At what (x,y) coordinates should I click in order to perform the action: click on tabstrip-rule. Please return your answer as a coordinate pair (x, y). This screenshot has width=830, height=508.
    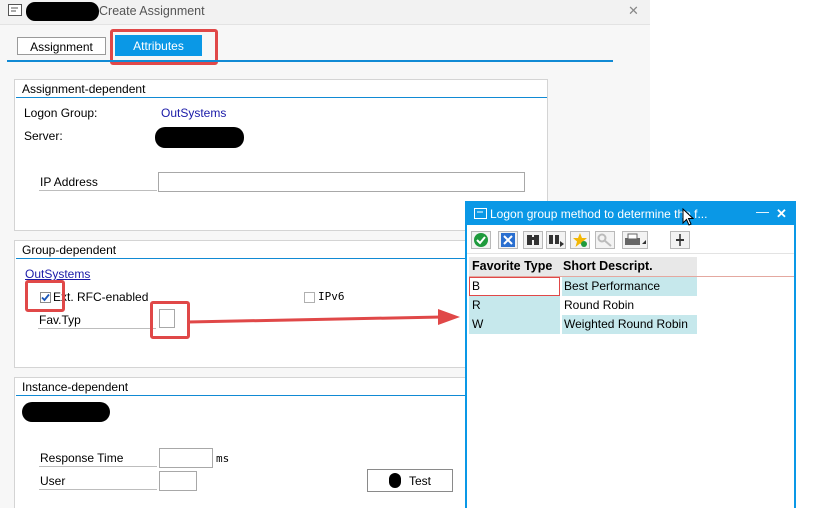
    Looking at the image, I should click on (310, 61).